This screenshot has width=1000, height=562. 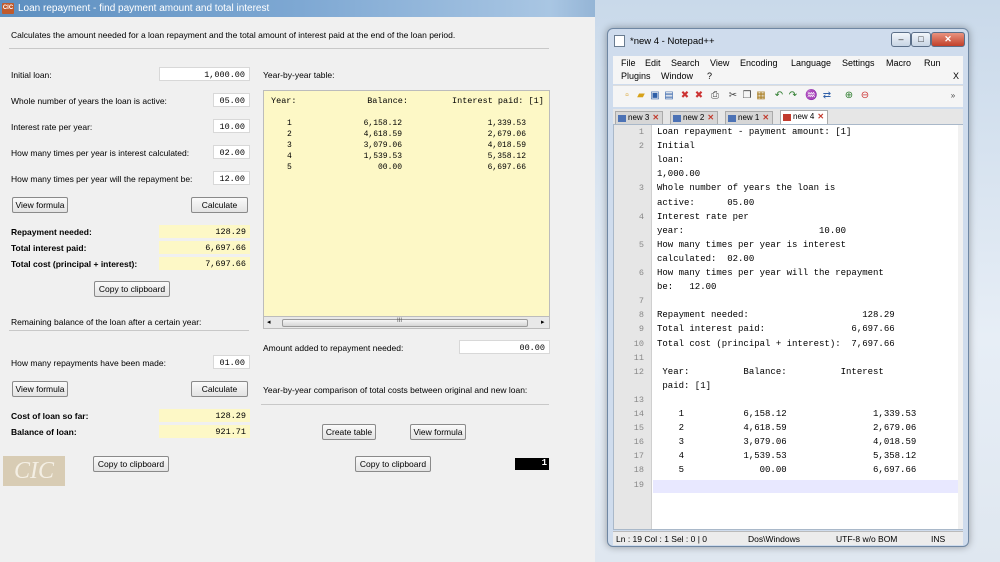 I want to click on close-file-icon: ✖, so click(x=685, y=96).